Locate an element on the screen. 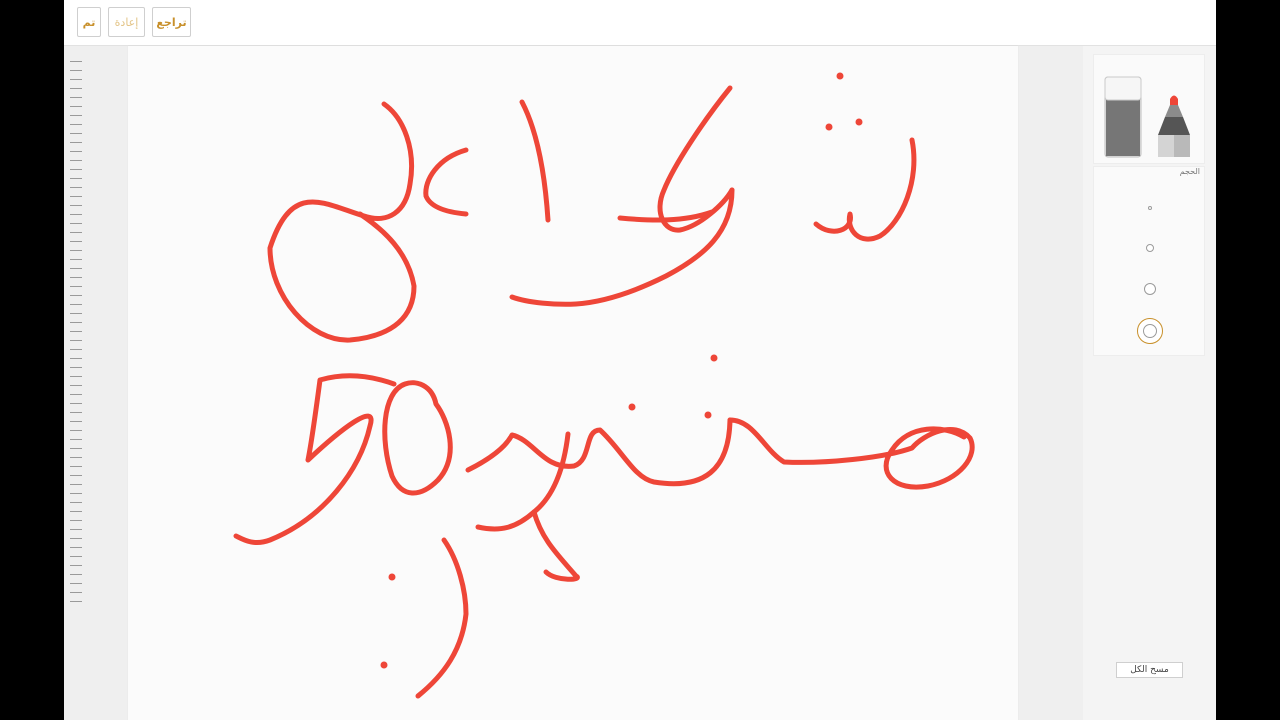 This screenshot has height=720, width=1280. selected-ring-icon is located at coordinates (1150, 331).